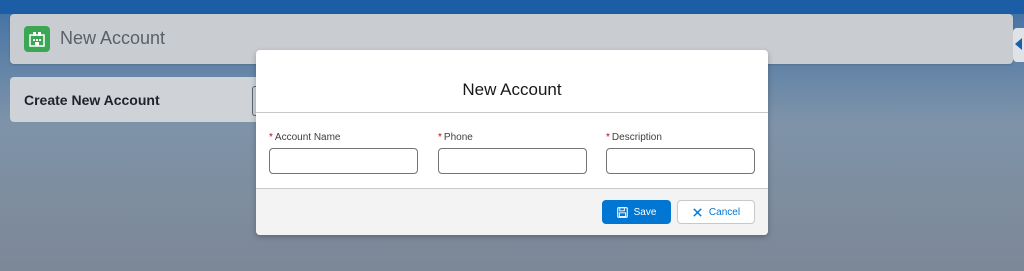 This screenshot has height=271, width=1024. I want to click on cancel-button: Cancel, so click(716, 212).